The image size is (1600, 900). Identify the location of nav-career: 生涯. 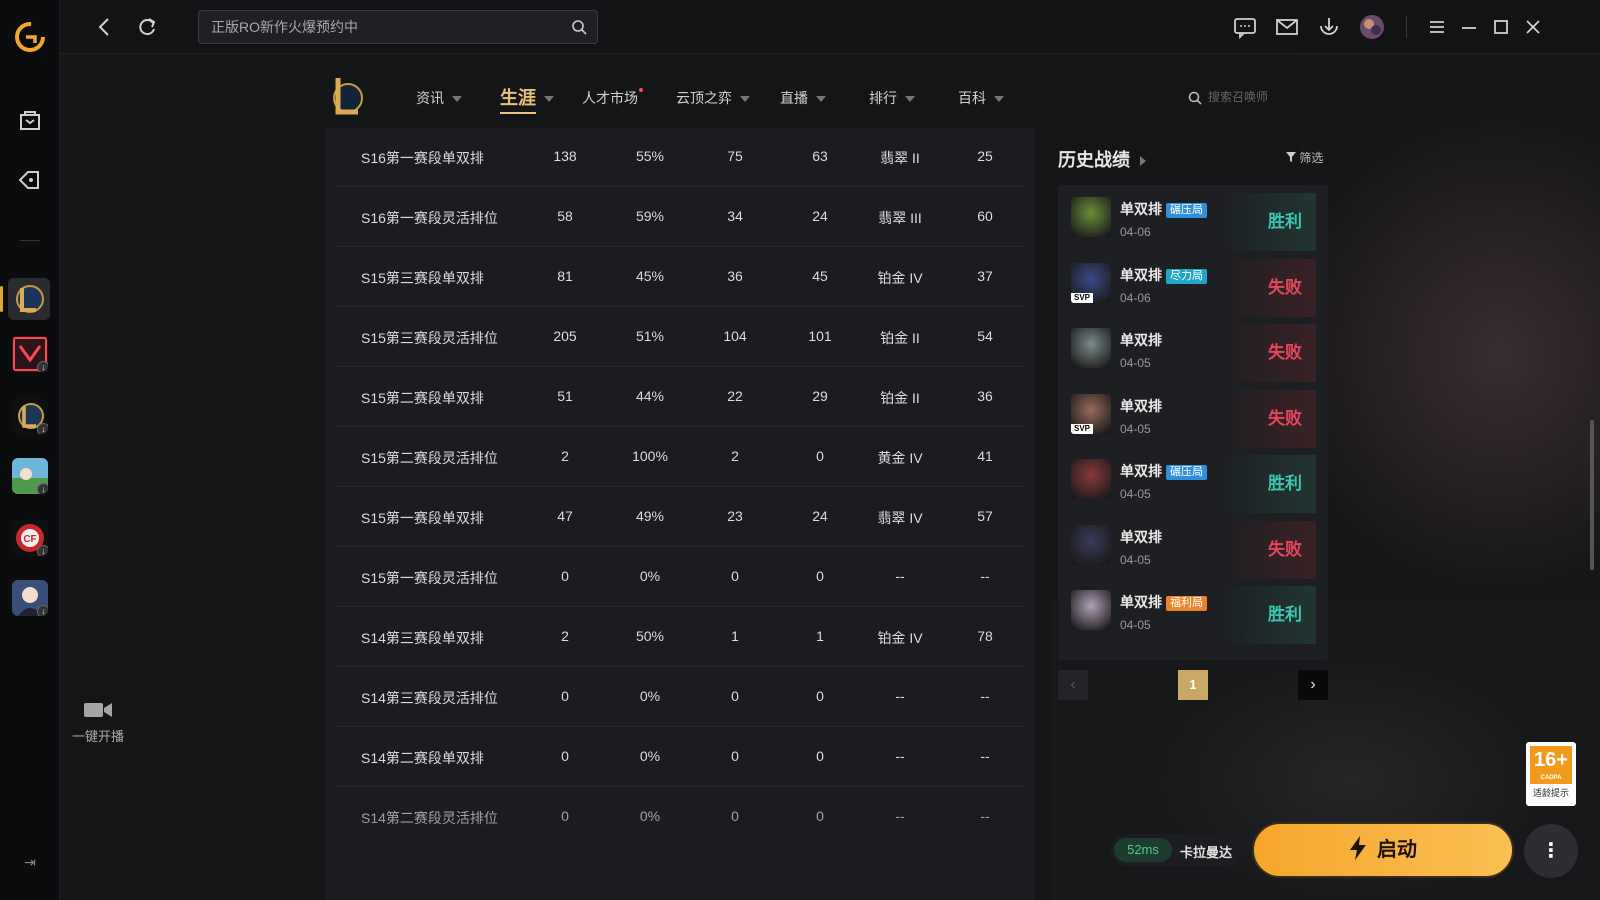
(527, 99).